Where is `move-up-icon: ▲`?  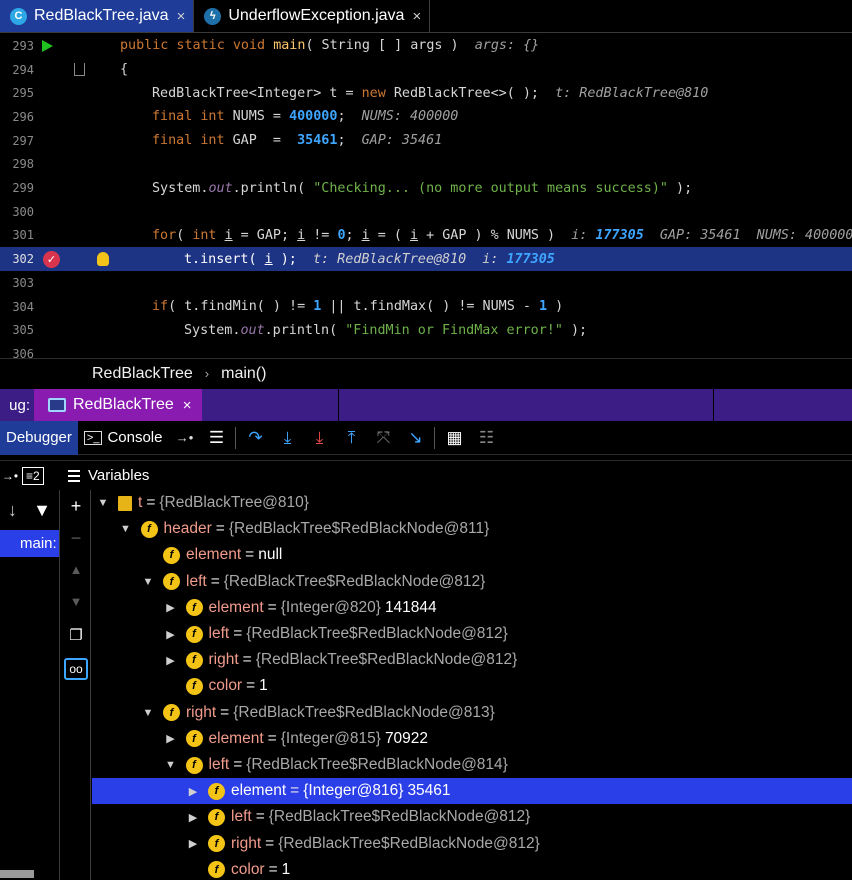 move-up-icon: ▲ is located at coordinates (76, 569).